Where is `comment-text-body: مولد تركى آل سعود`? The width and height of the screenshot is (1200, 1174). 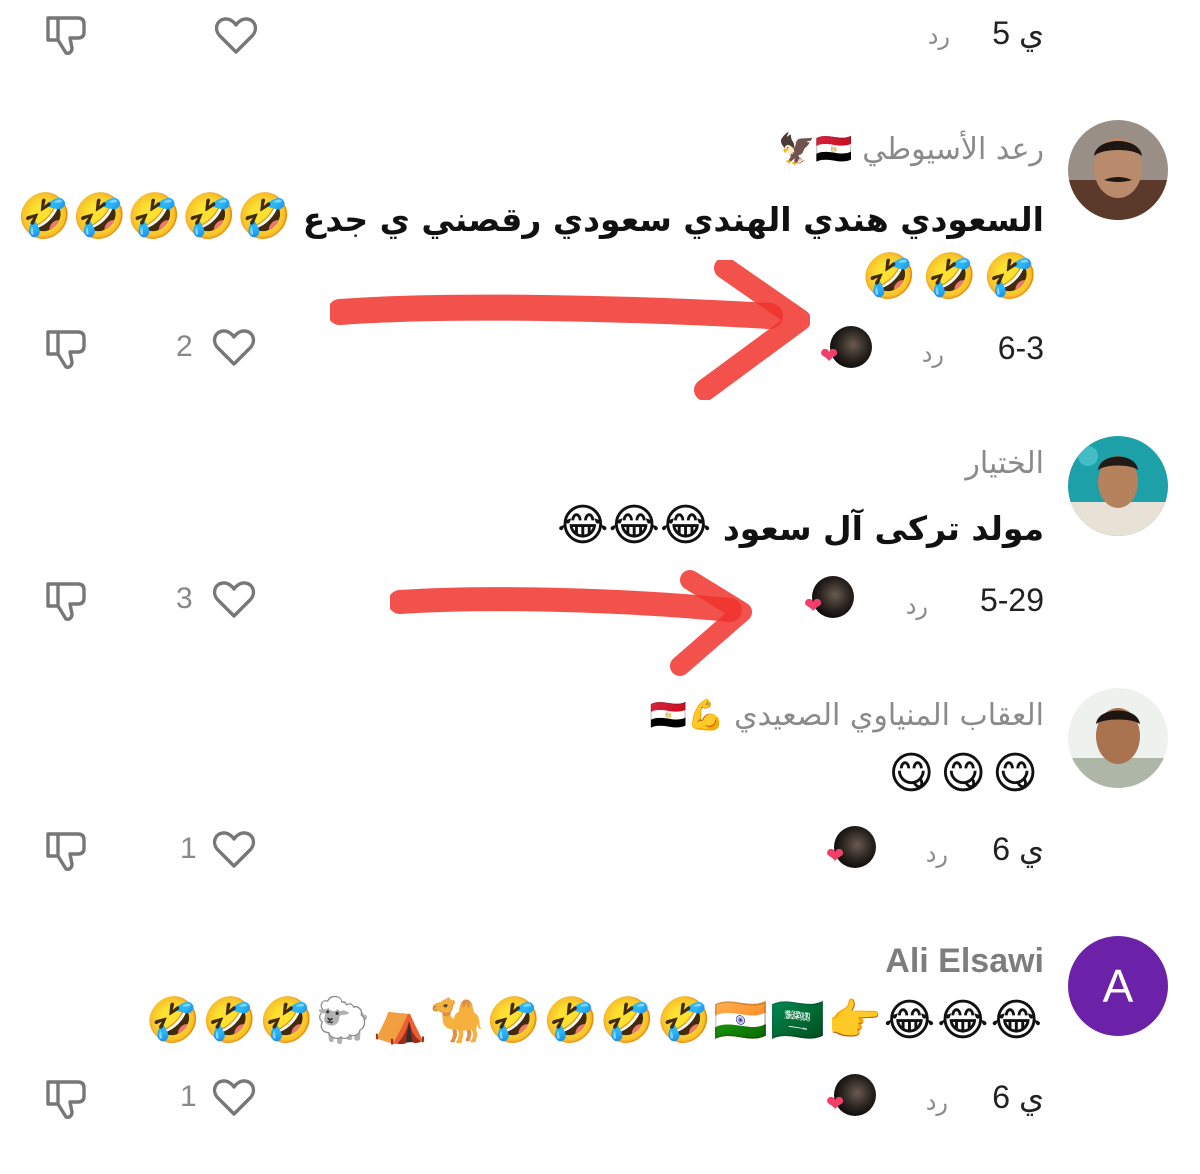 comment-text-body: مولد تركى آل سعود is located at coordinates (883, 528).